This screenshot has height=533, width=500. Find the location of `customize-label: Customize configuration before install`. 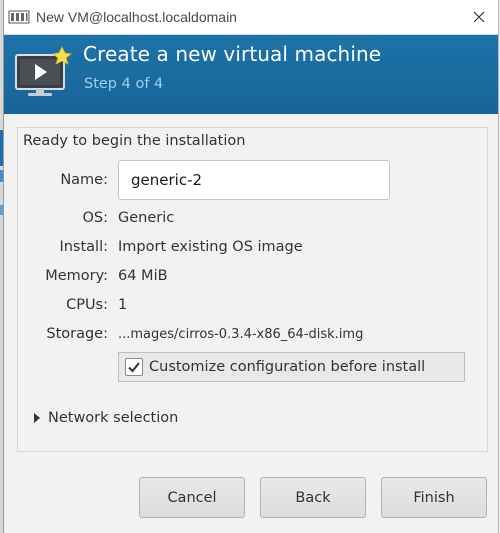

customize-label: Customize configuration before install is located at coordinates (287, 367).